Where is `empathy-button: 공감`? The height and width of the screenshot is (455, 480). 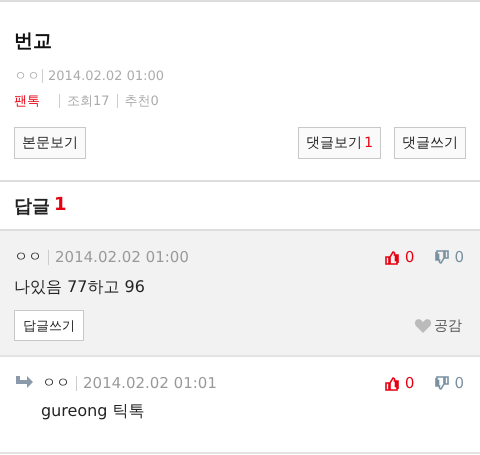 empathy-button: 공감 is located at coordinates (438, 325).